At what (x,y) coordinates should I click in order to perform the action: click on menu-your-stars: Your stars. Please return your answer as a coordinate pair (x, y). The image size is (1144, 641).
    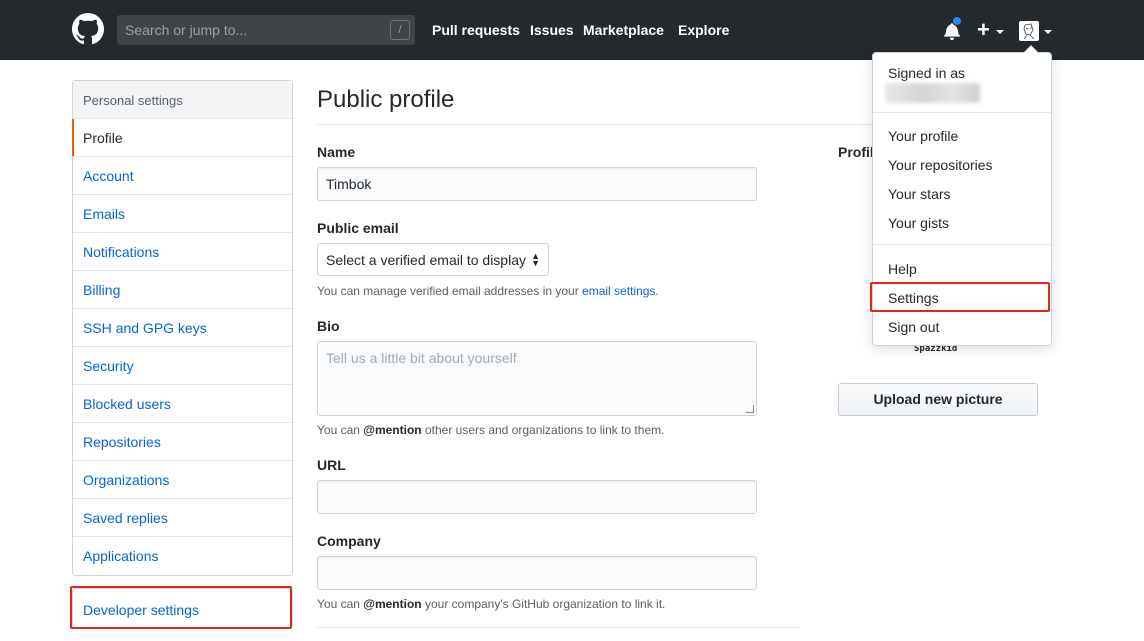
    Looking at the image, I should click on (919, 194).